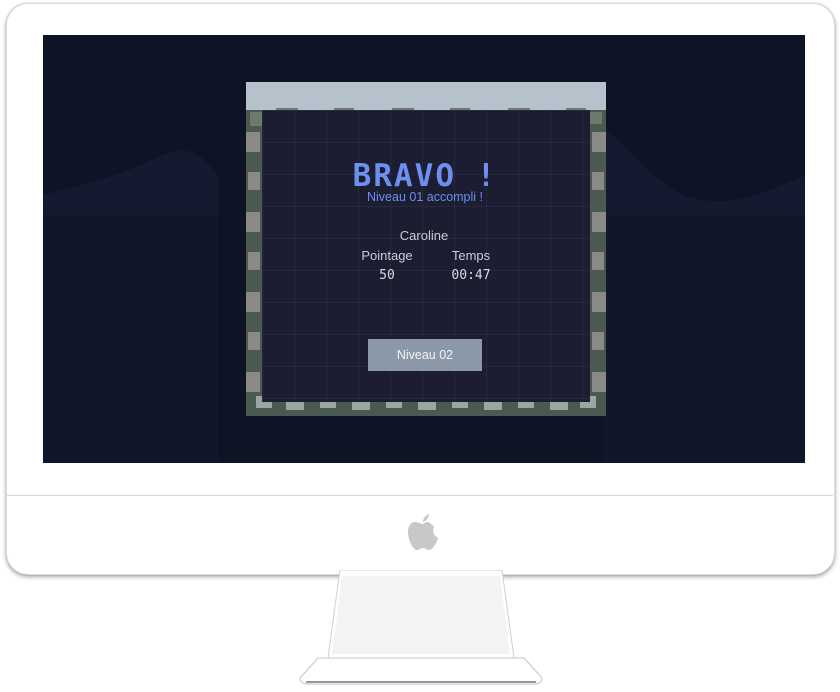  What do you see at coordinates (471, 275) in the screenshot?
I see `time-value: 00:47` at bounding box center [471, 275].